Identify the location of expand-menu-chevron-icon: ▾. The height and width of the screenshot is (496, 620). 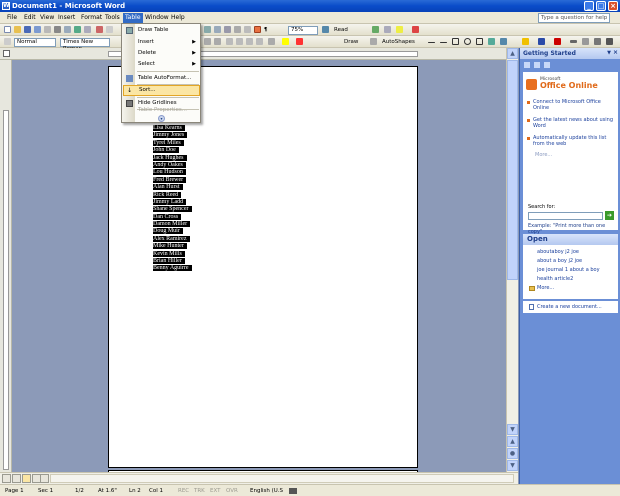
(161, 118).